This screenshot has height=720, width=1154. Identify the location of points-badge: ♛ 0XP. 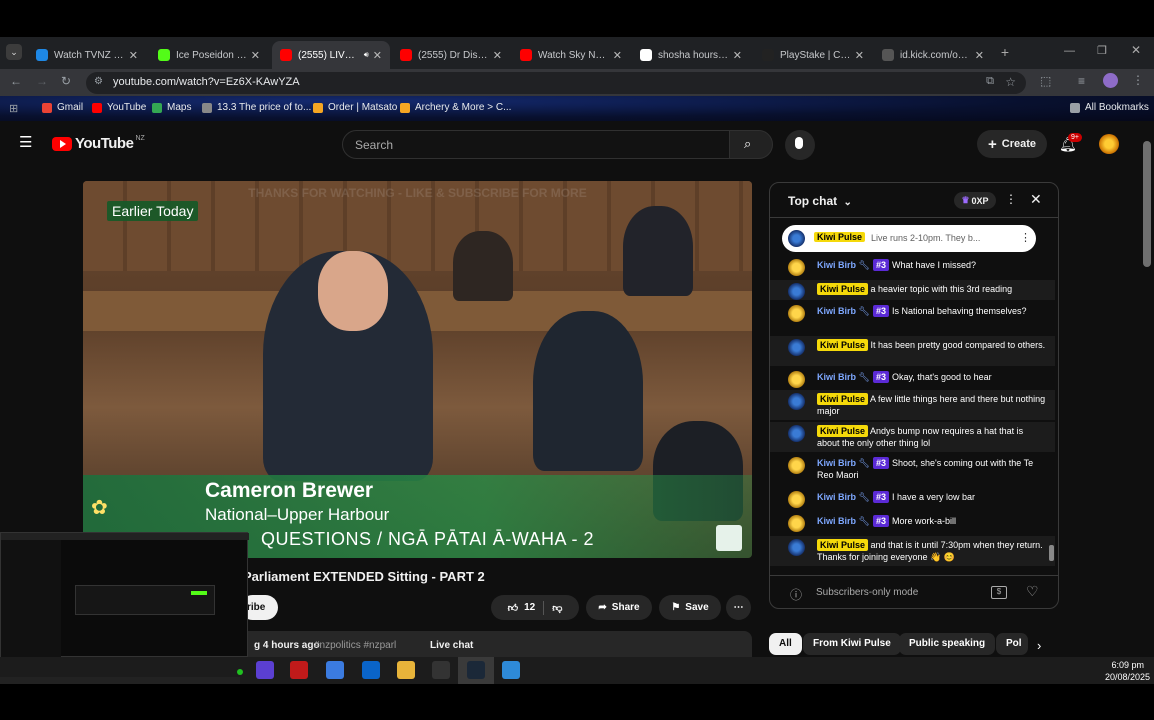
(975, 200).